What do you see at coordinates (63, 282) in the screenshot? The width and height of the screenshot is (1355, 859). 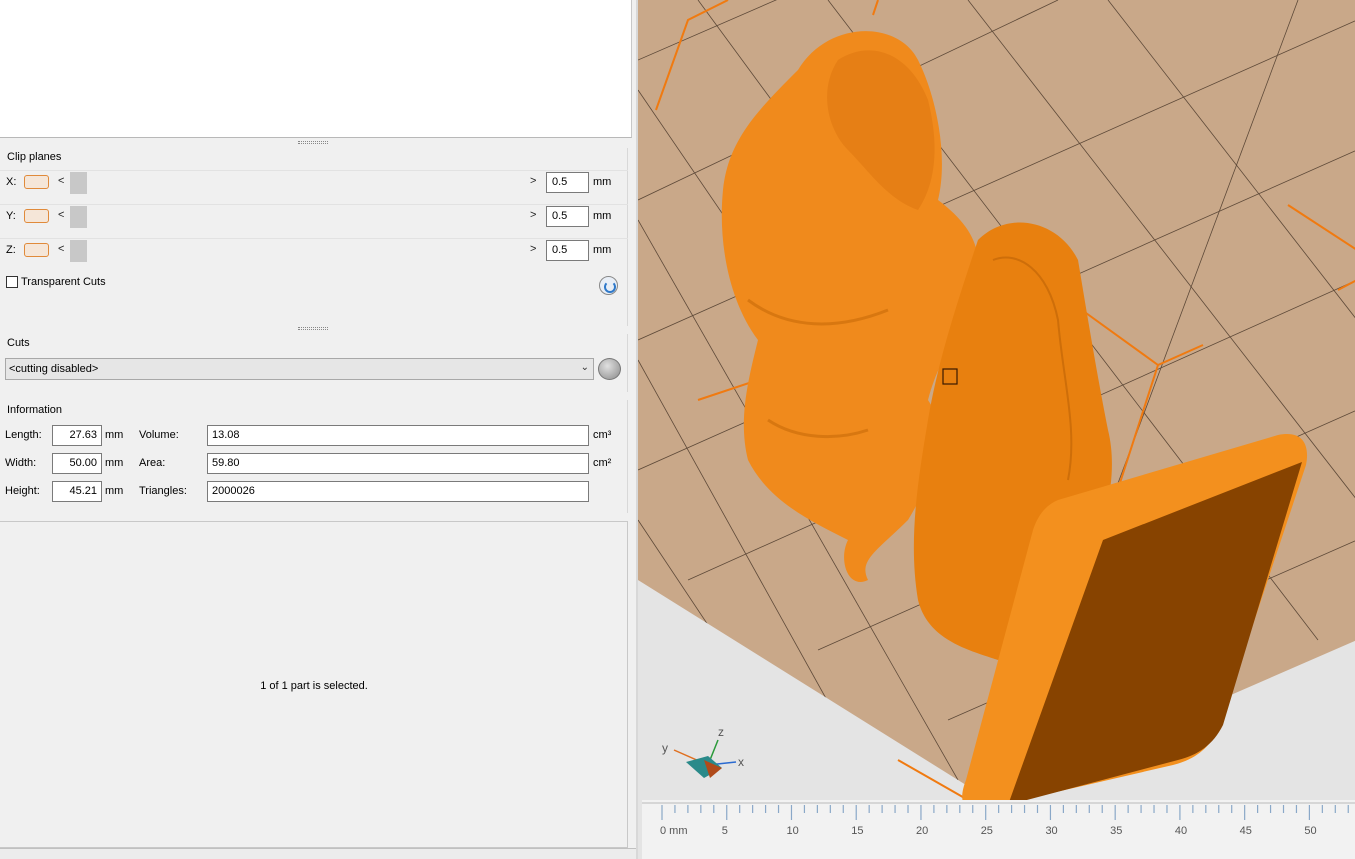 I see `transparent-cuts-label: Transparent Cuts` at bounding box center [63, 282].